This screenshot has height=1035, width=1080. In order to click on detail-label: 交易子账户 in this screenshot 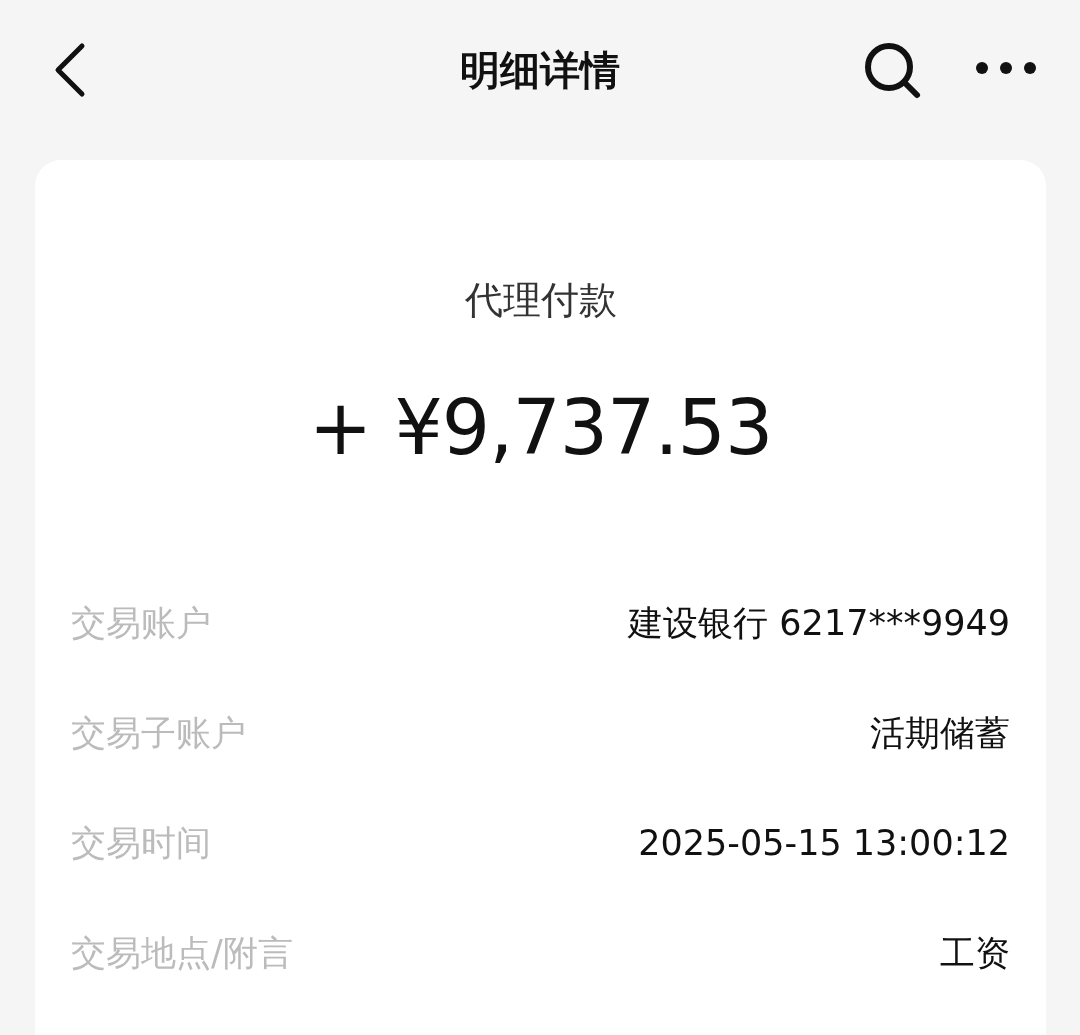, I will do `click(158, 733)`.